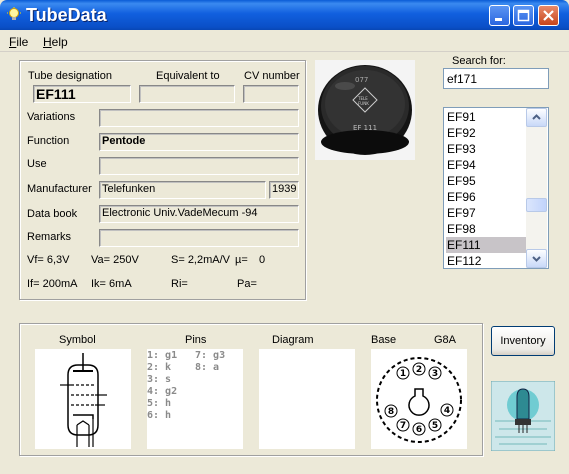 This screenshot has width=569, height=474. I want to click on octal-base-icon: 1 2 3 4 5 6 7 8, so click(419, 400).